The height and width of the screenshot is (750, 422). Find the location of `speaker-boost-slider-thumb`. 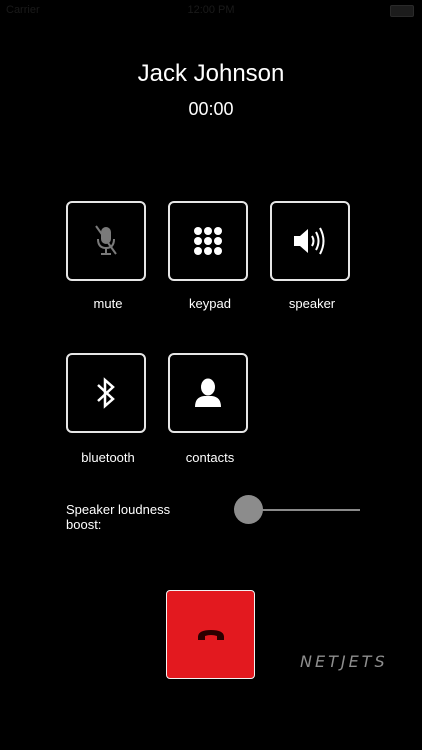

speaker-boost-slider-thumb is located at coordinates (248, 509).